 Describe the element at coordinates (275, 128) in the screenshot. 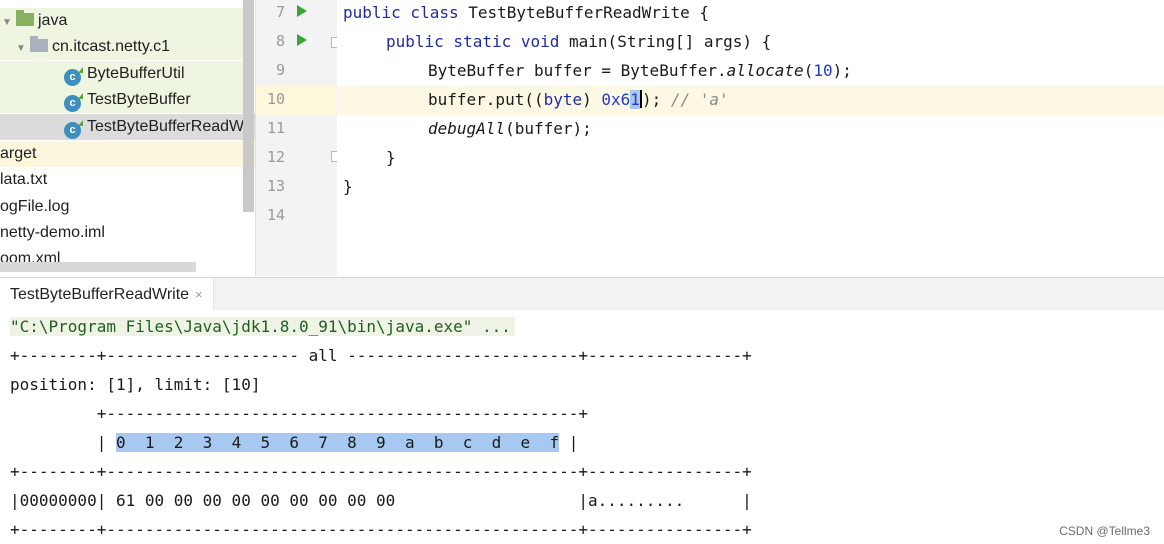

I see `line-number: 11` at that location.